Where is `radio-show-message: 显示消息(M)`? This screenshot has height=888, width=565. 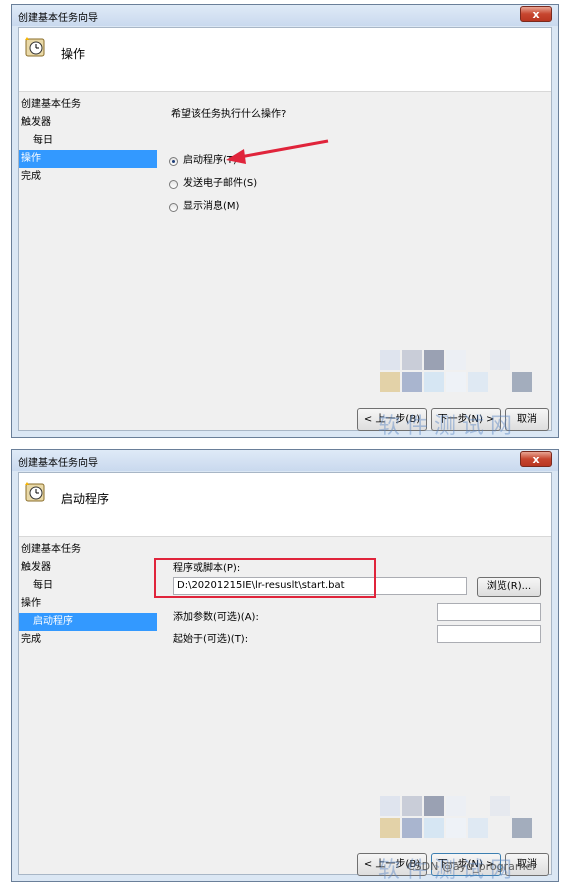
radio-show-message: 显示消息(M) is located at coordinates (204, 207).